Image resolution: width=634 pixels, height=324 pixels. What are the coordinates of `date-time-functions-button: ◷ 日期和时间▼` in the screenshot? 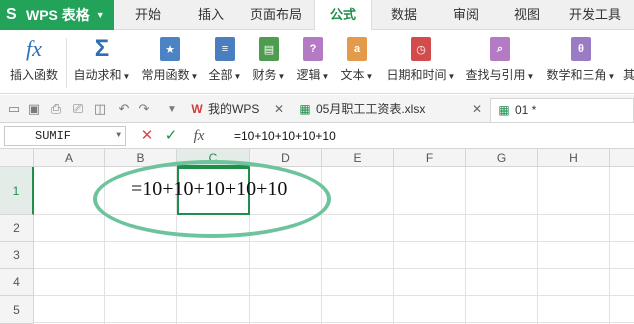 It's located at (421, 63).